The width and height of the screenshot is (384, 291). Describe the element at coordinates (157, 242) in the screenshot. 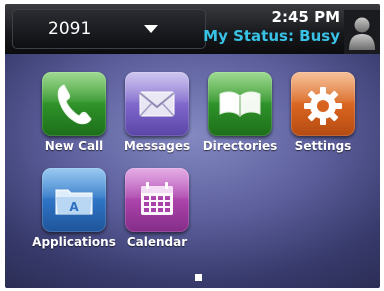

I see `app-label: Calendar` at that location.